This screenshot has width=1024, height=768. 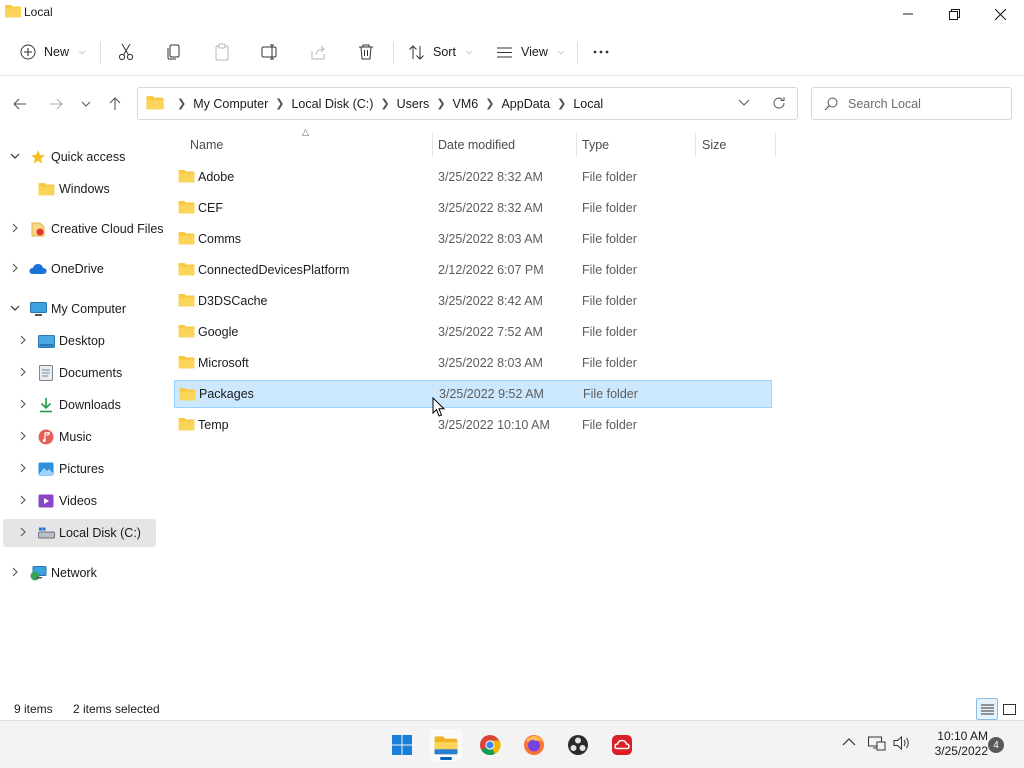 I want to click on sidebar-item-windows: Windows, so click(x=79, y=189).